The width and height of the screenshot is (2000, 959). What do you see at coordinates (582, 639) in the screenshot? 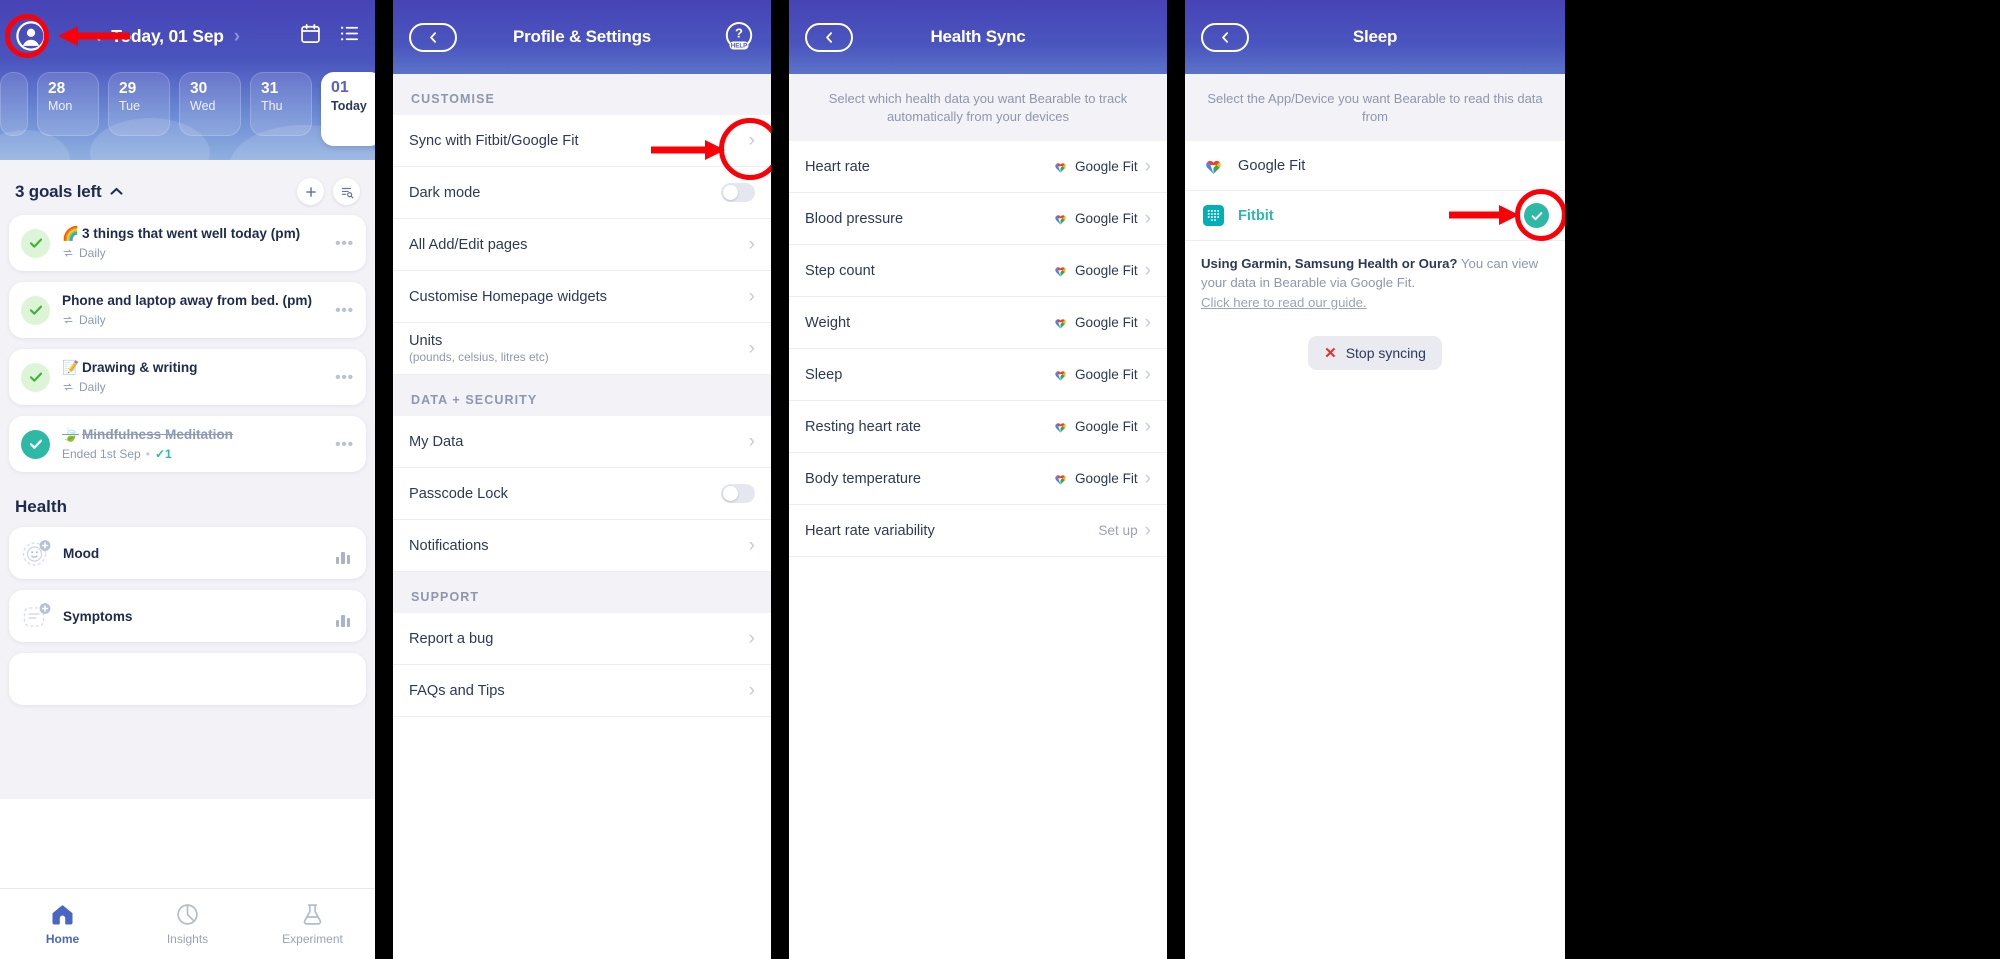
I see `settings-row-report-bug: Report a bug ›` at bounding box center [582, 639].